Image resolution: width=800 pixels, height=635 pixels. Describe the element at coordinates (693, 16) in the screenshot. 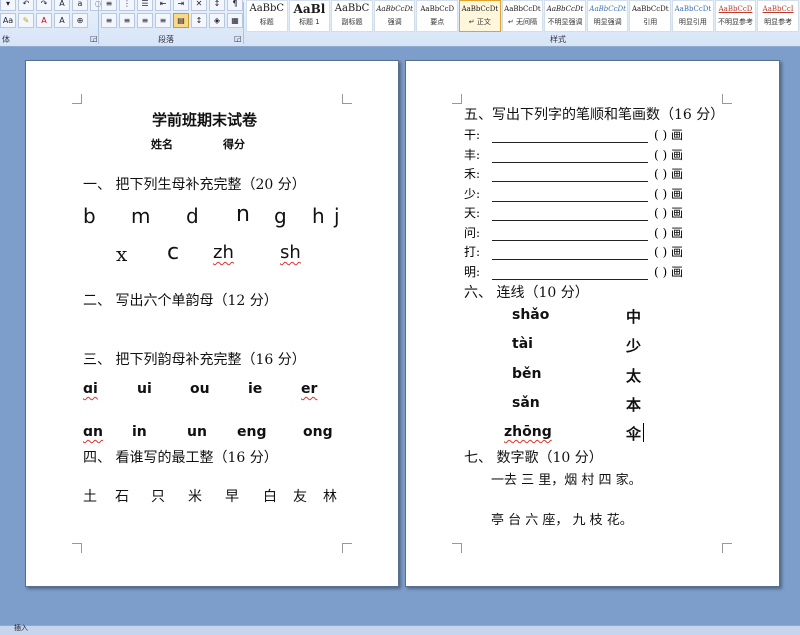

I see `style-tile: AaBbCcDt 明显引用` at that location.